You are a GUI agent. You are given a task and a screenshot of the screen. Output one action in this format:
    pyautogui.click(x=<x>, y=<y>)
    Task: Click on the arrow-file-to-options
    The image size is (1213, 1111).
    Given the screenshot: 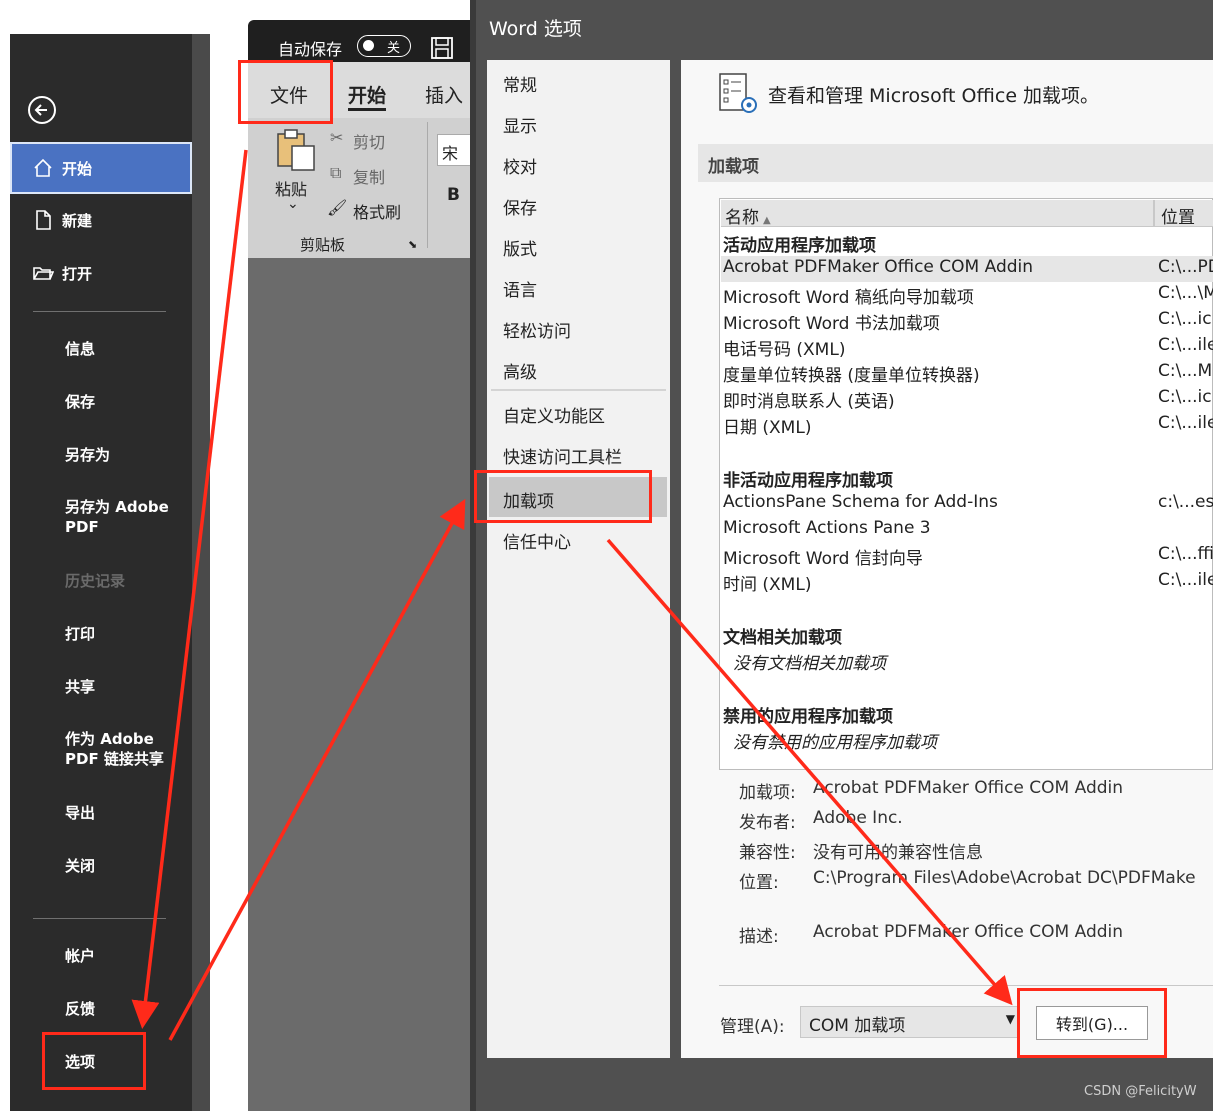 What is the action you would take?
    pyautogui.click(x=189, y=589)
    